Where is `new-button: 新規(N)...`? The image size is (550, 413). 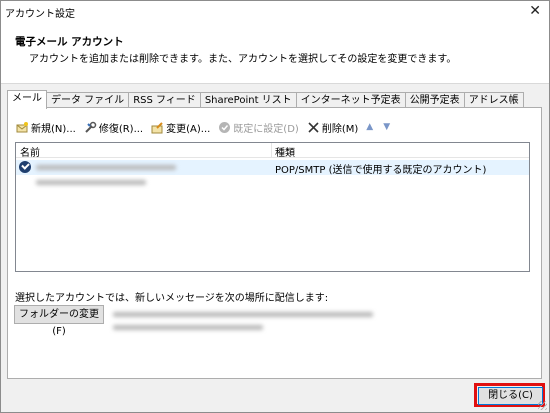 new-button: 新規(N)... is located at coordinates (46, 127).